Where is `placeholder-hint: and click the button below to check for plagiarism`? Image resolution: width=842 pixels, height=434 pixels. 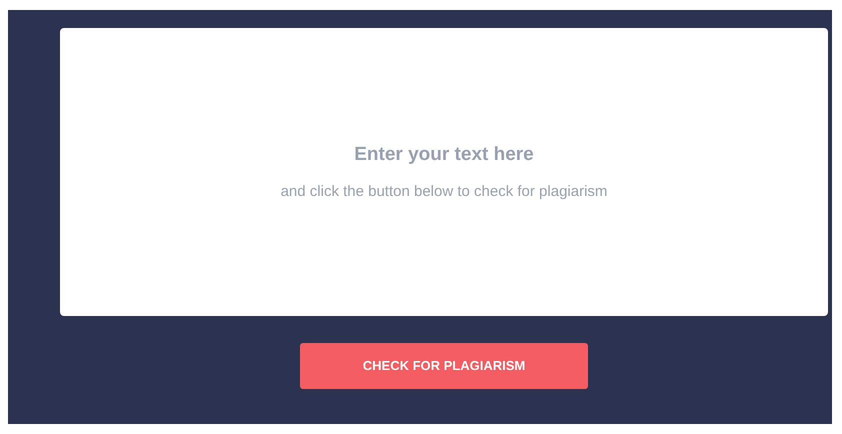 placeholder-hint: and click the button below to check for plagiarism is located at coordinates (444, 192).